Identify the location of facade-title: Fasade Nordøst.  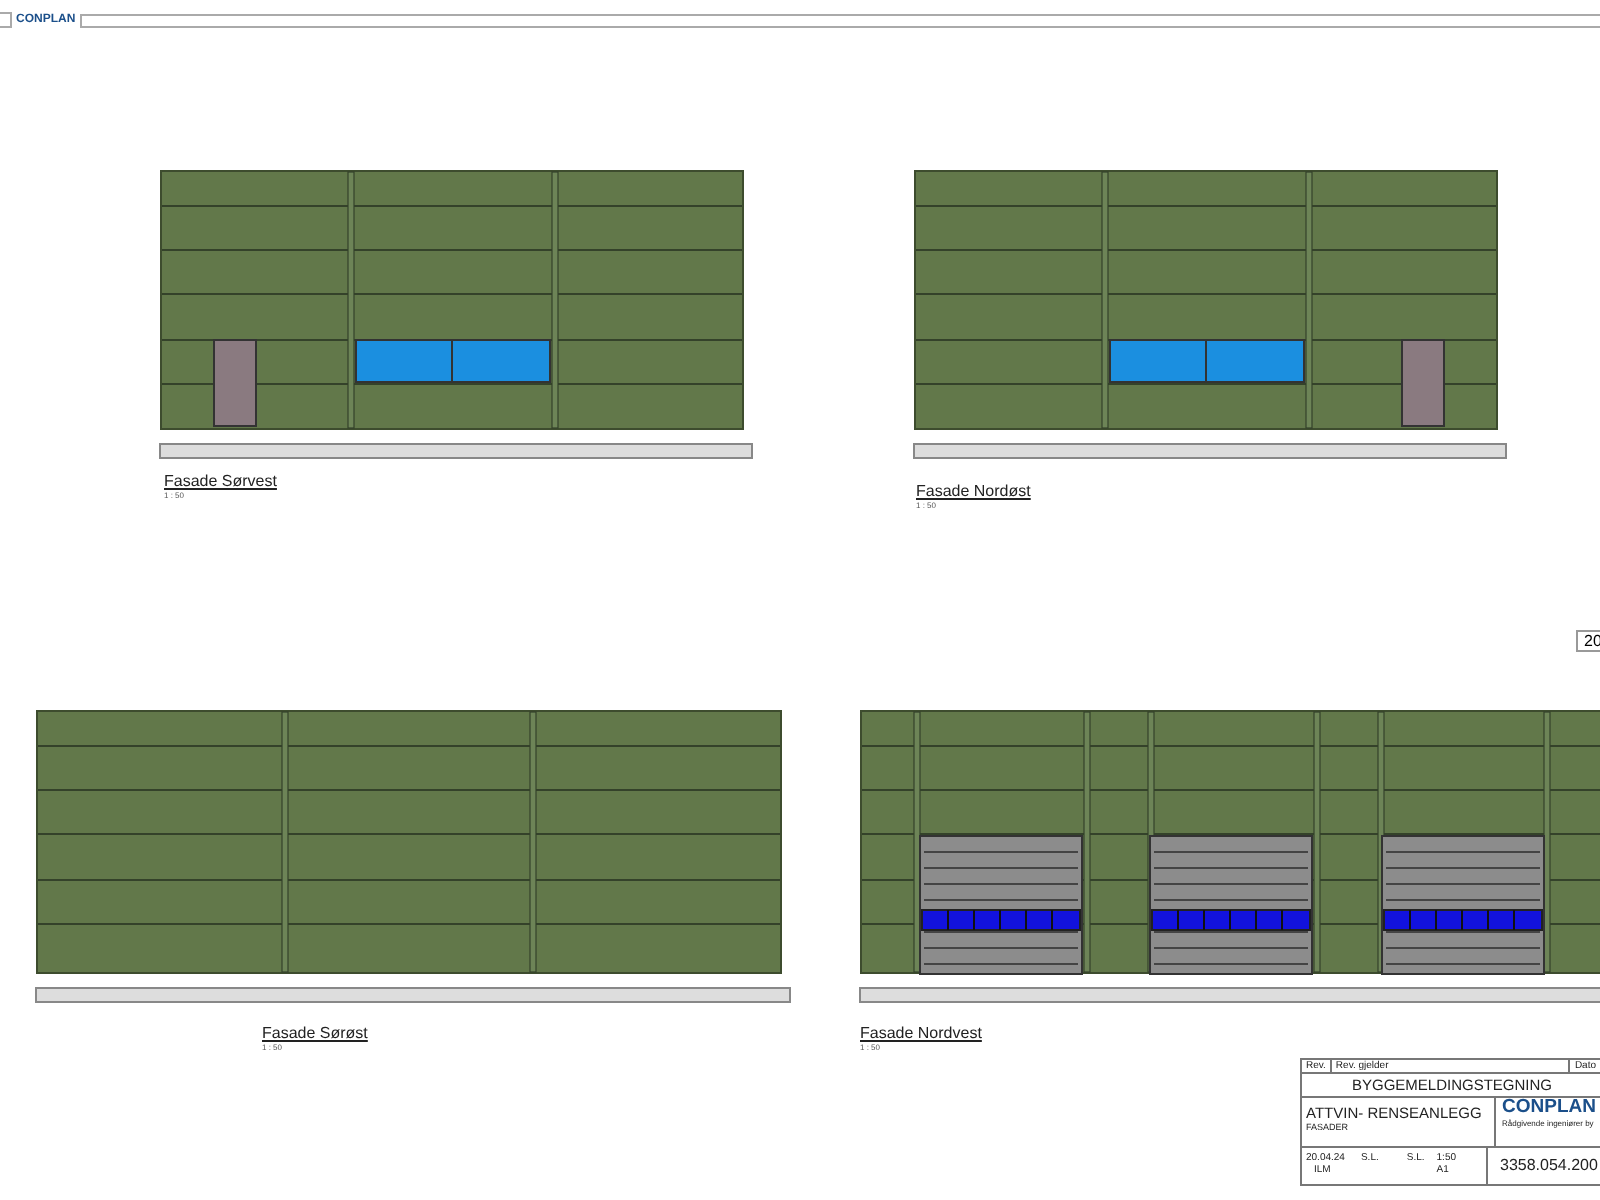
(973, 491).